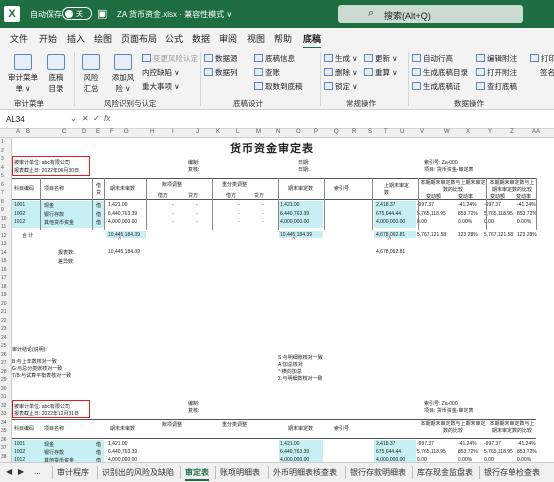  I want to click on menu-formulas: 公式, so click(174, 38).